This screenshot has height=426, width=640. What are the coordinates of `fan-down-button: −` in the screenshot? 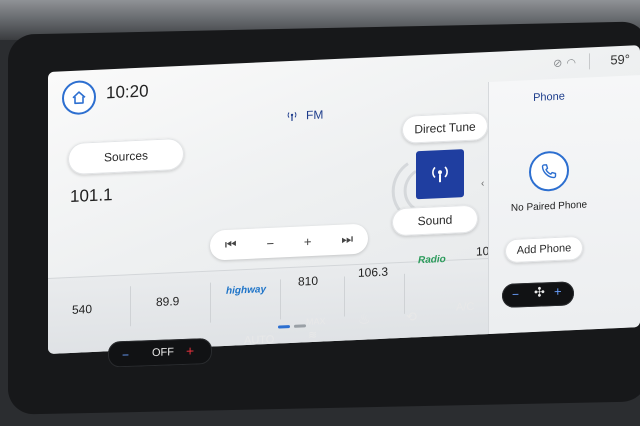 It's located at (125, 355).